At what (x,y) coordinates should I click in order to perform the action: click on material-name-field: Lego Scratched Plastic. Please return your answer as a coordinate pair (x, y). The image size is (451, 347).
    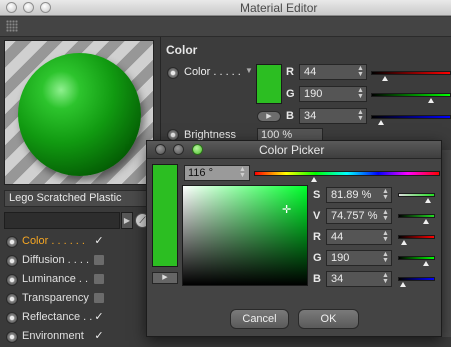
    Looking at the image, I should click on (79, 198).